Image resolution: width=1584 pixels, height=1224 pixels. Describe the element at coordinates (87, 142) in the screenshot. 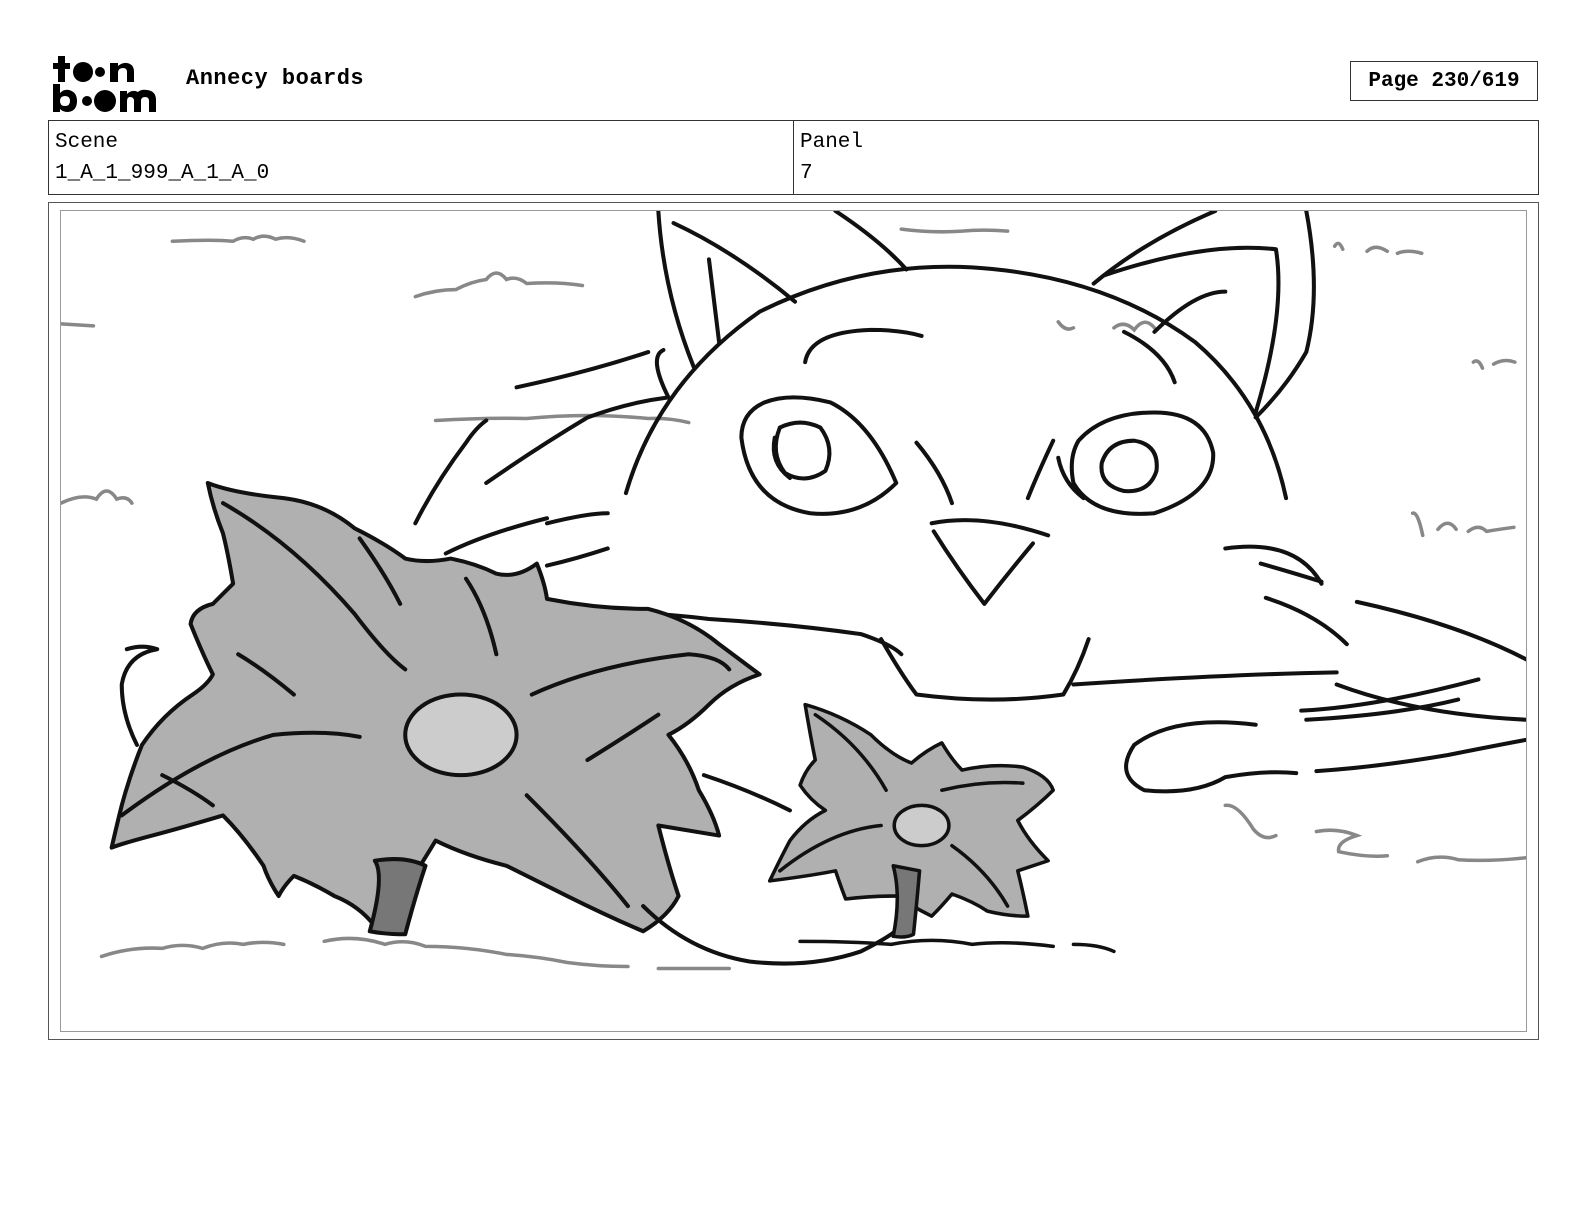

I see `scene-label: Scene` at that location.